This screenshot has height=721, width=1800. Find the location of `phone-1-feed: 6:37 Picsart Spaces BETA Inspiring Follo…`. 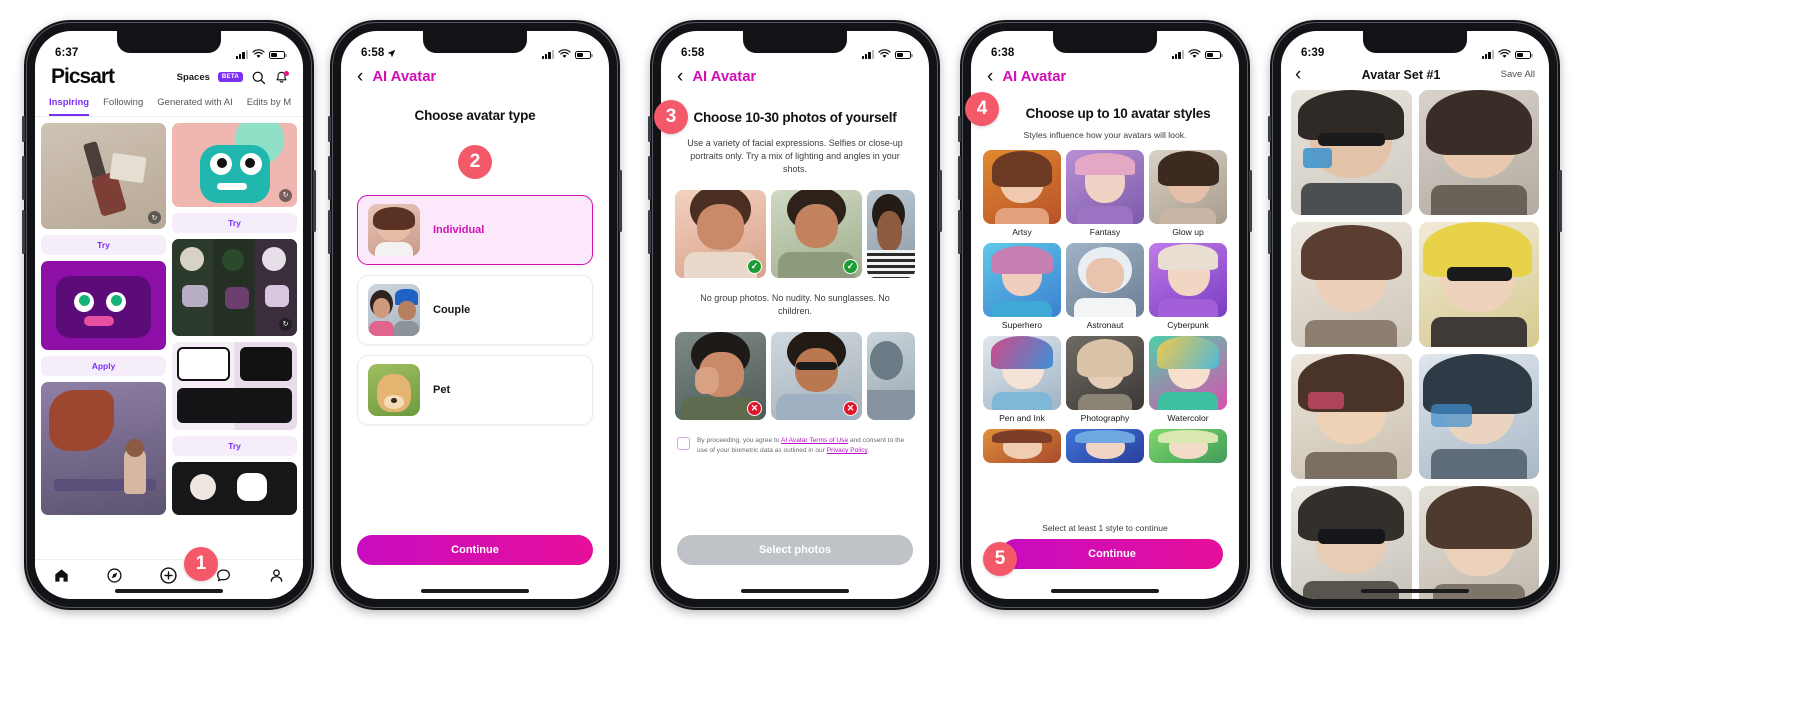

phone-1-feed: 6:37 Picsart Spaces BETA Inspiring Follo… is located at coordinates (169, 315).